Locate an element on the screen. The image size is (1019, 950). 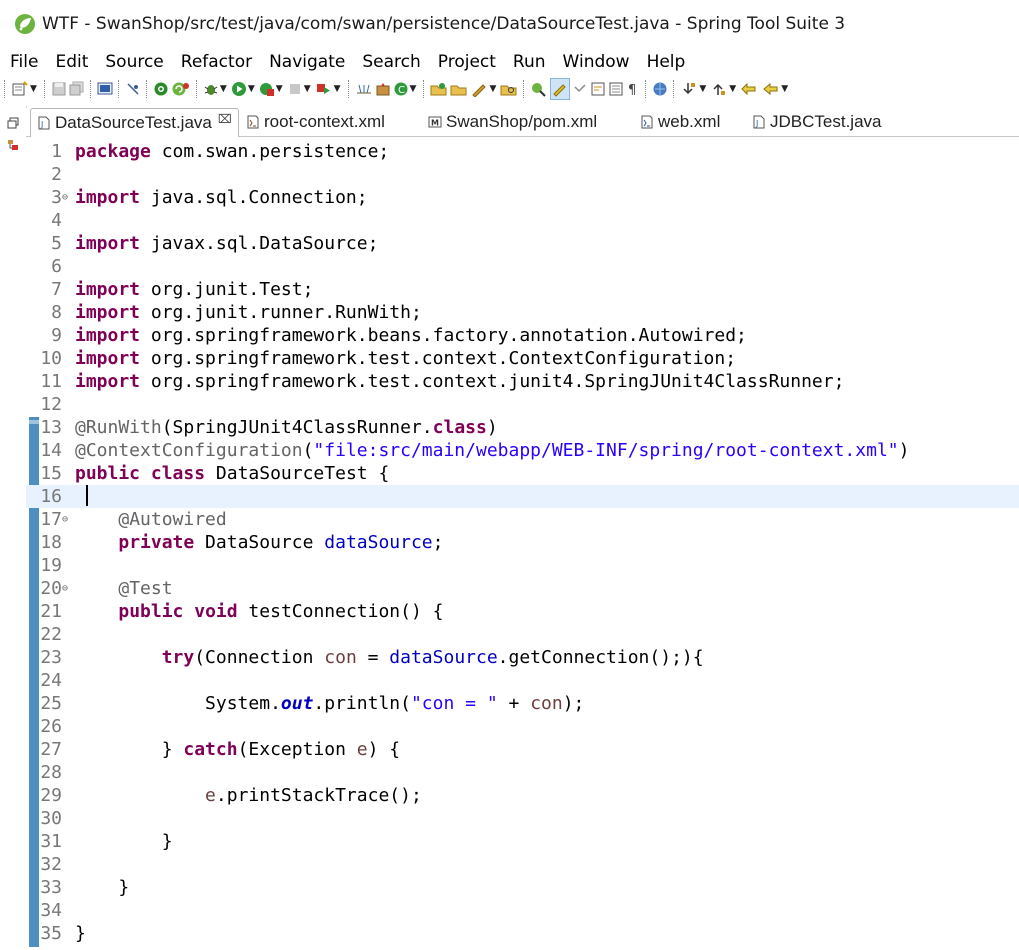
menu-search: Search is located at coordinates (389, 62).